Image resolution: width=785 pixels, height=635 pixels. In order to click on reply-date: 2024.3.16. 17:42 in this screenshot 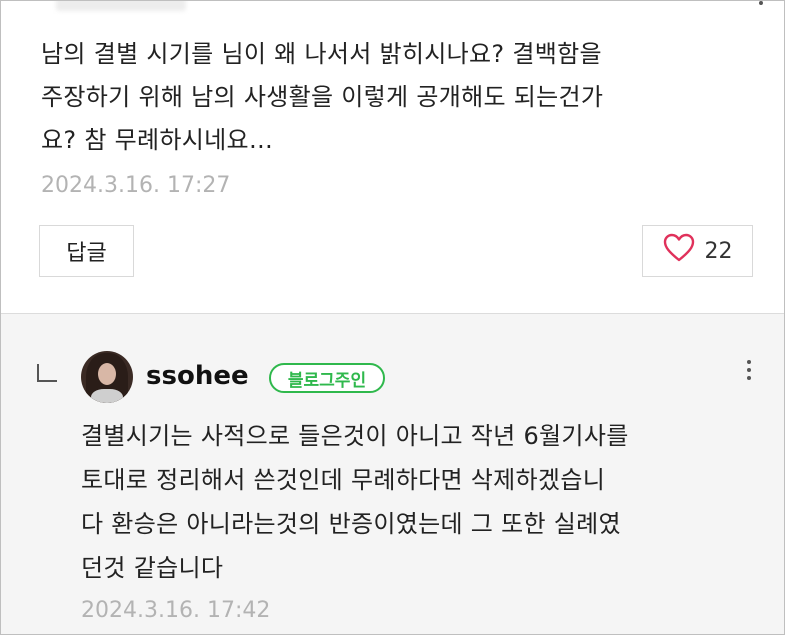, I will do `click(176, 610)`.